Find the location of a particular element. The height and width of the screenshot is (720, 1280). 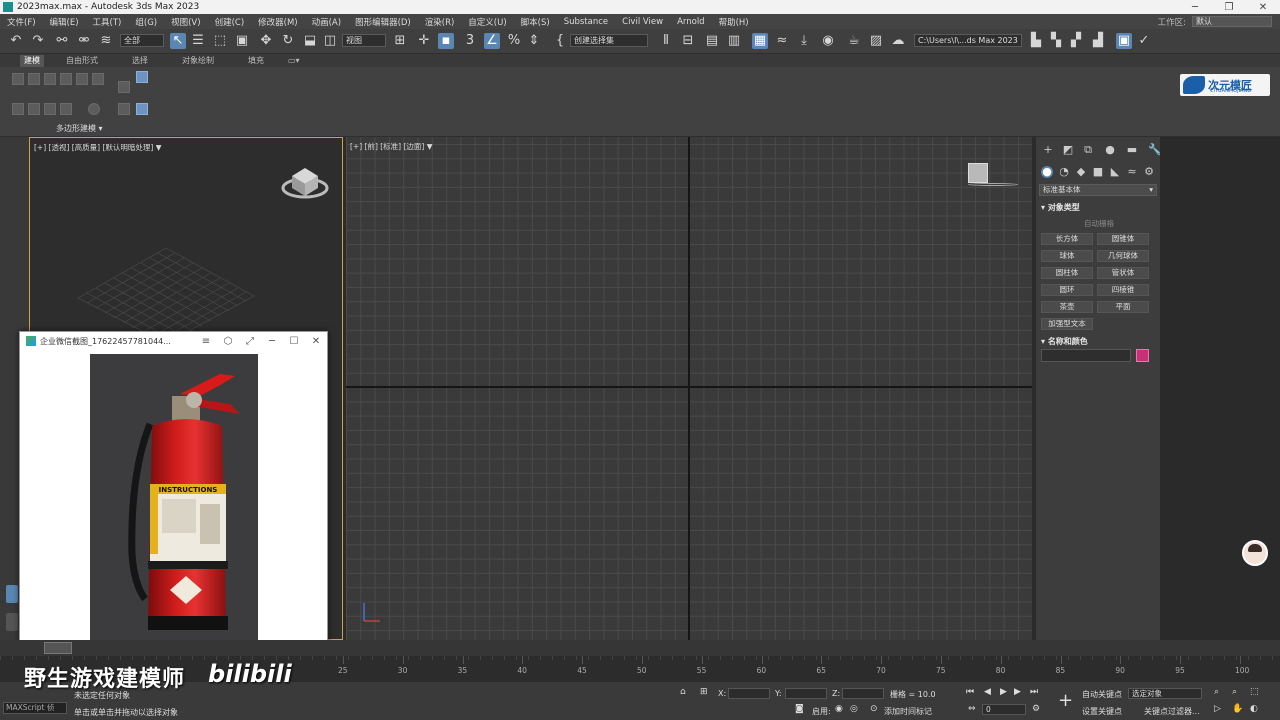

toolbar-icon-b: ▞ is located at coordinates (1076, 41).